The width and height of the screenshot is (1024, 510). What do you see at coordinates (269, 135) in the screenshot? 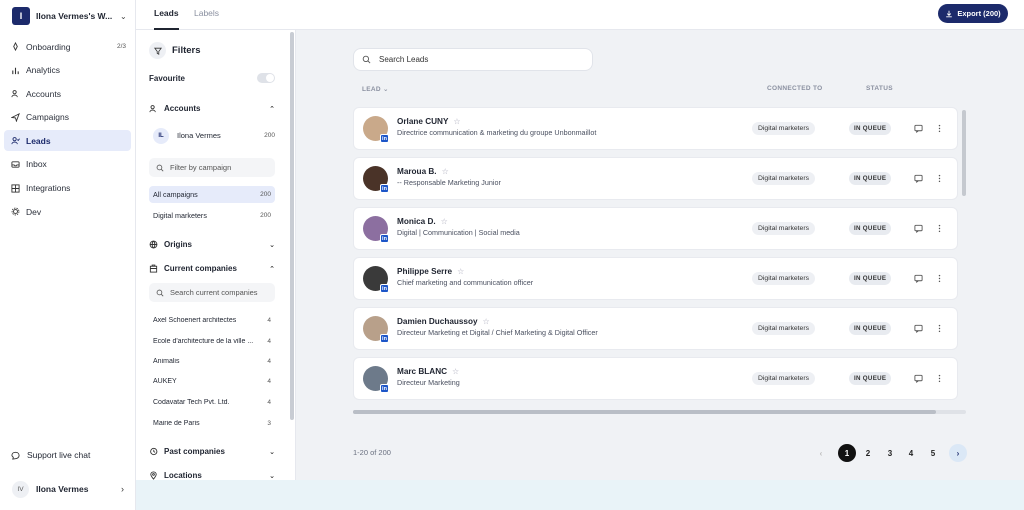
I see `account-count: 200` at bounding box center [269, 135].